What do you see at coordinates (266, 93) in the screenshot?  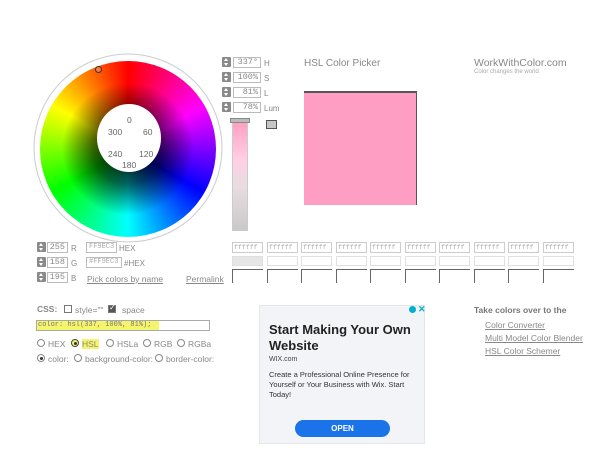 I see `lightness-label: L` at bounding box center [266, 93].